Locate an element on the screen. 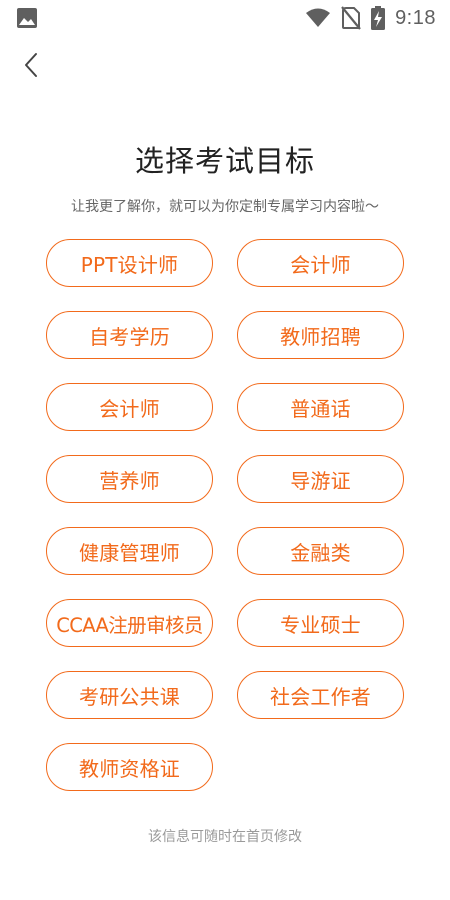 This screenshot has height=900, width=450. back-button is located at coordinates (31, 65).